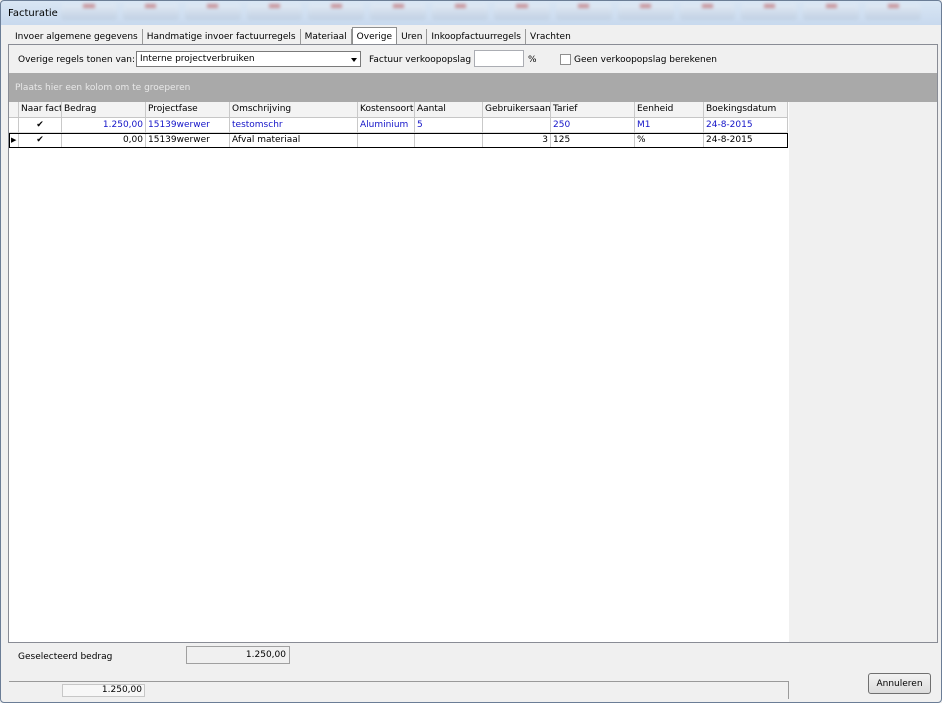  What do you see at coordinates (77, 60) in the screenshot?
I see `show-rows-label: Overige regels tonen van:` at bounding box center [77, 60].